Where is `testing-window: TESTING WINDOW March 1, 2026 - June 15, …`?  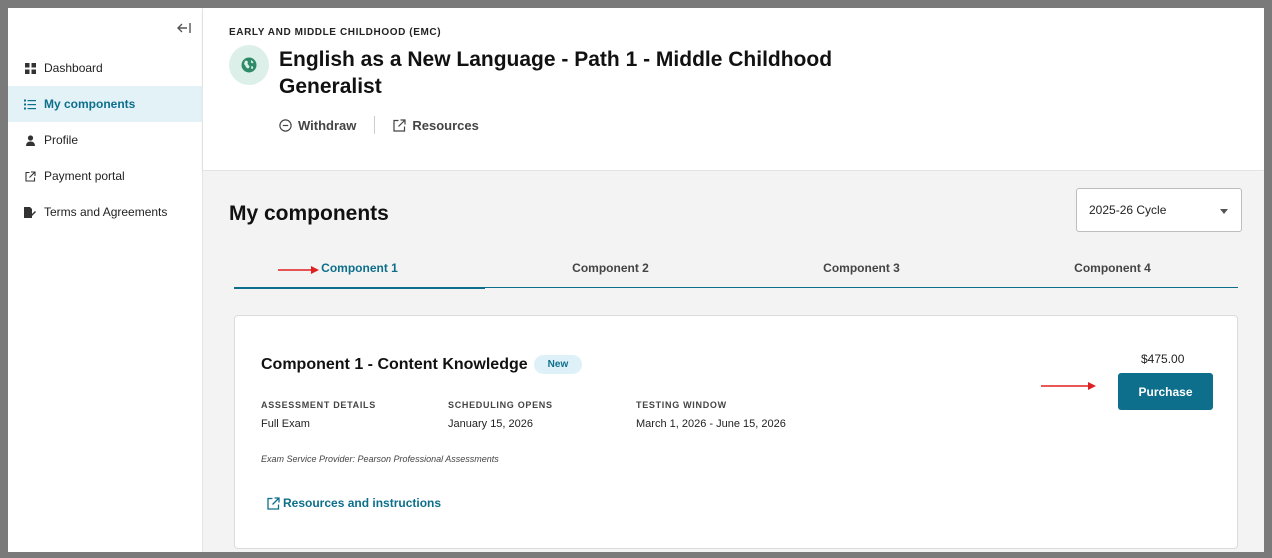 testing-window: TESTING WINDOW March 1, 2026 - June 15, … is located at coordinates (711, 415).